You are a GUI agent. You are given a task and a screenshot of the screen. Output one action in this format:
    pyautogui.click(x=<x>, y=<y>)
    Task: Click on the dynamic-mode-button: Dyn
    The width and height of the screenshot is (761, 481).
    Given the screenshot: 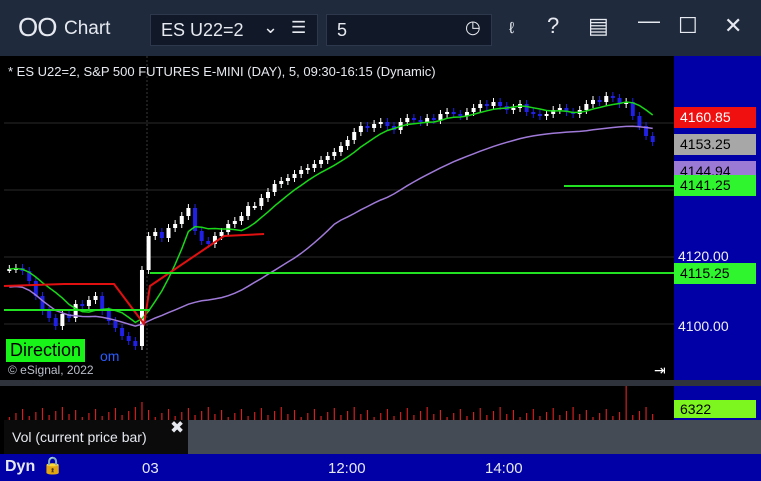 What is the action you would take?
    pyautogui.click(x=20, y=467)
    